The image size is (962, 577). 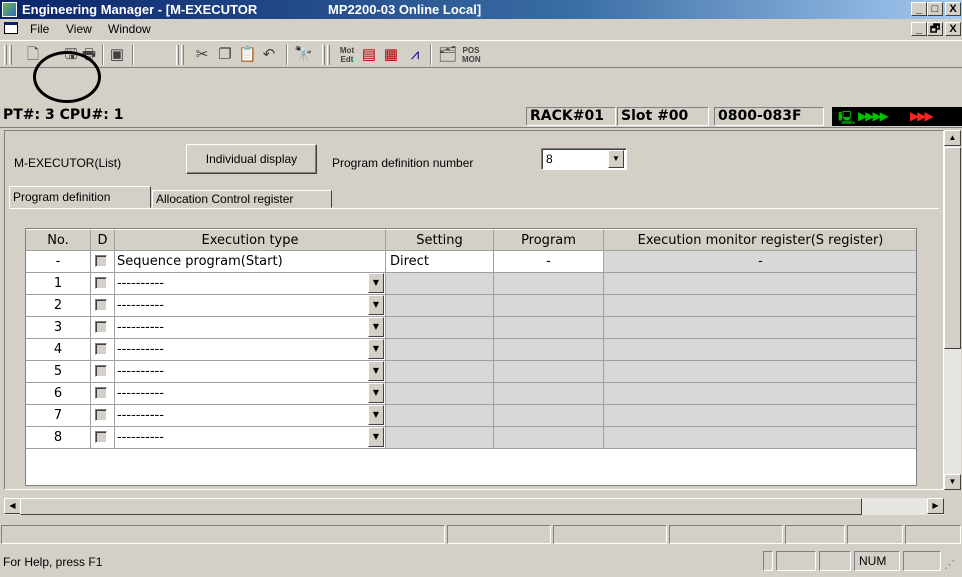 What do you see at coordinates (71, 55) in the screenshot?
I see `save-icon: 🖫` at bounding box center [71, 55].